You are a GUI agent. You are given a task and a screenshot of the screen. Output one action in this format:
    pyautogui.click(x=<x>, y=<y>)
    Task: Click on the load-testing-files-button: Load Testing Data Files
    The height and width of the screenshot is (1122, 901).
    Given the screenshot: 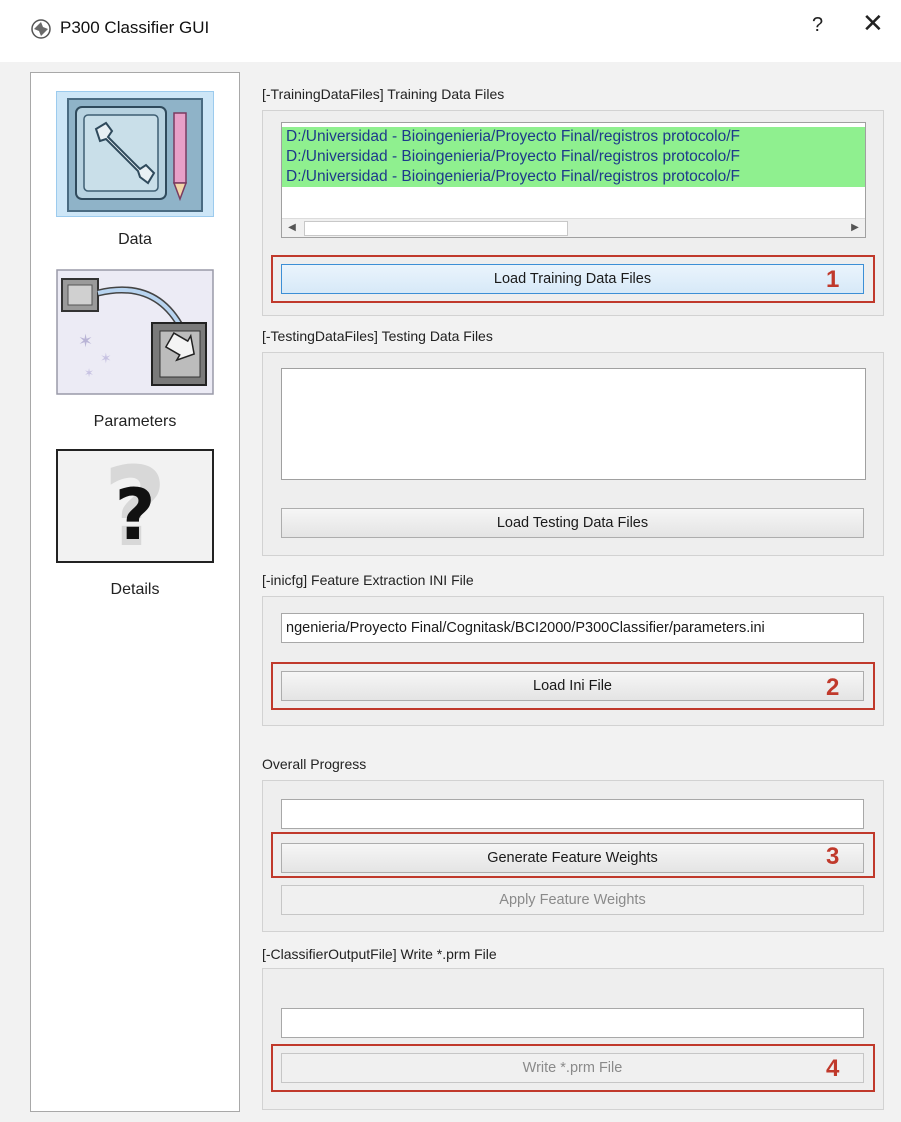 What is the action you would take?
    pyautogui.click(x=572, y=523)
    